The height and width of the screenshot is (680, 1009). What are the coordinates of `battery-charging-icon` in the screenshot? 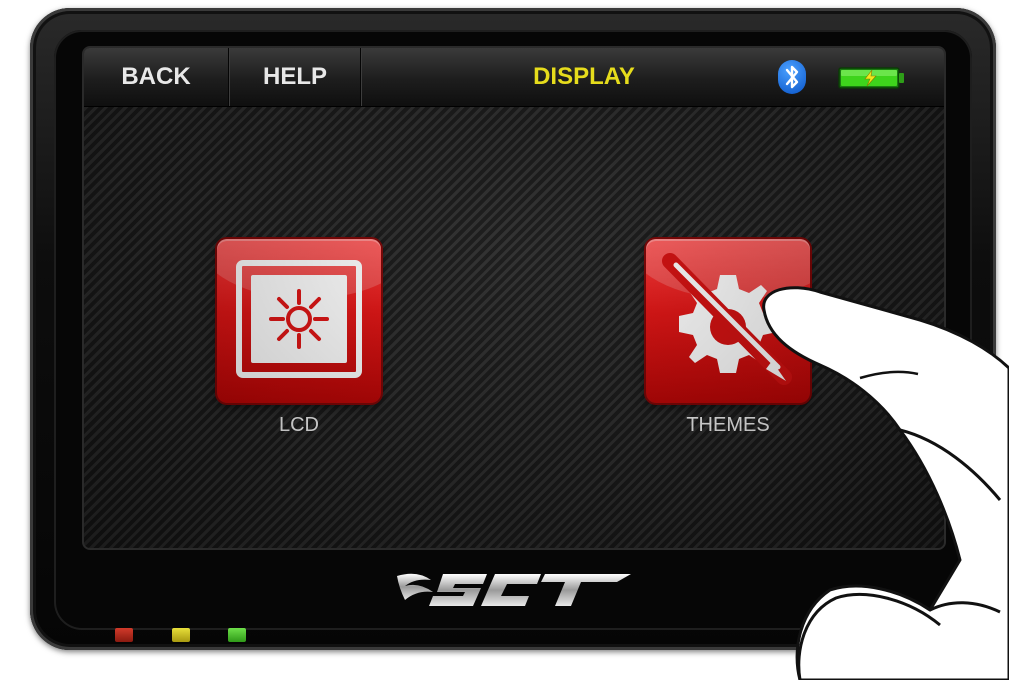 It's located at (872, 78).